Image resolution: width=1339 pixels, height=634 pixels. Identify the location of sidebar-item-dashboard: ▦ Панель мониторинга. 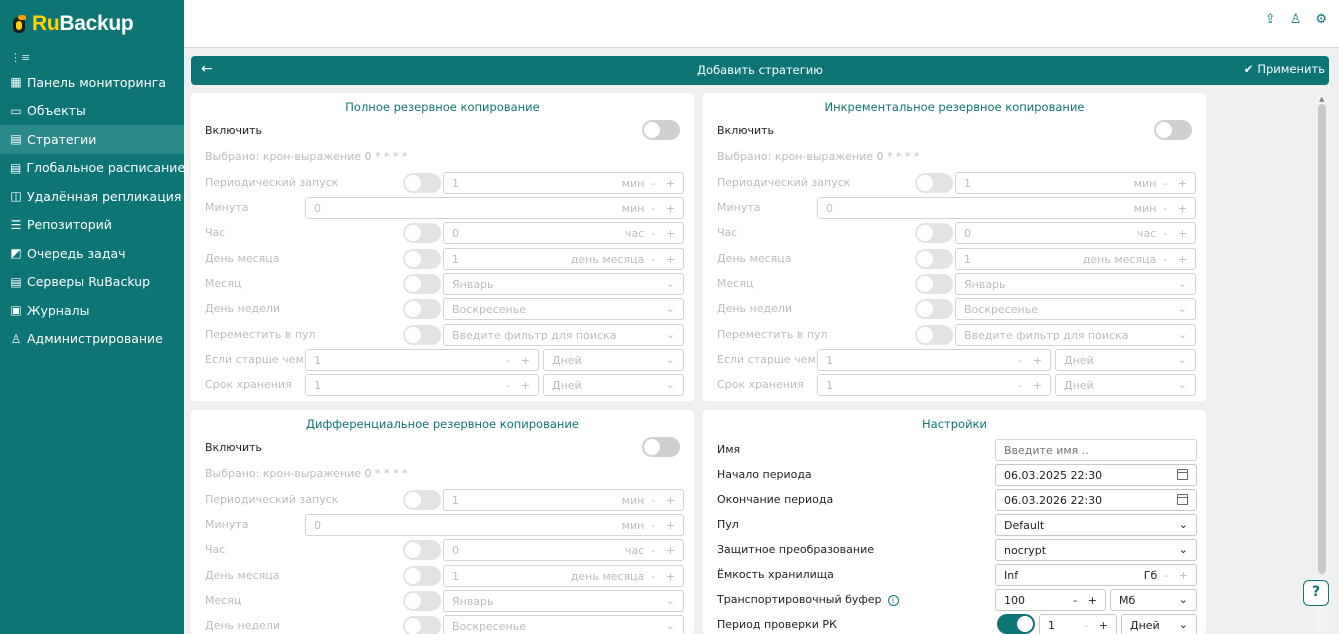
(92, 82).